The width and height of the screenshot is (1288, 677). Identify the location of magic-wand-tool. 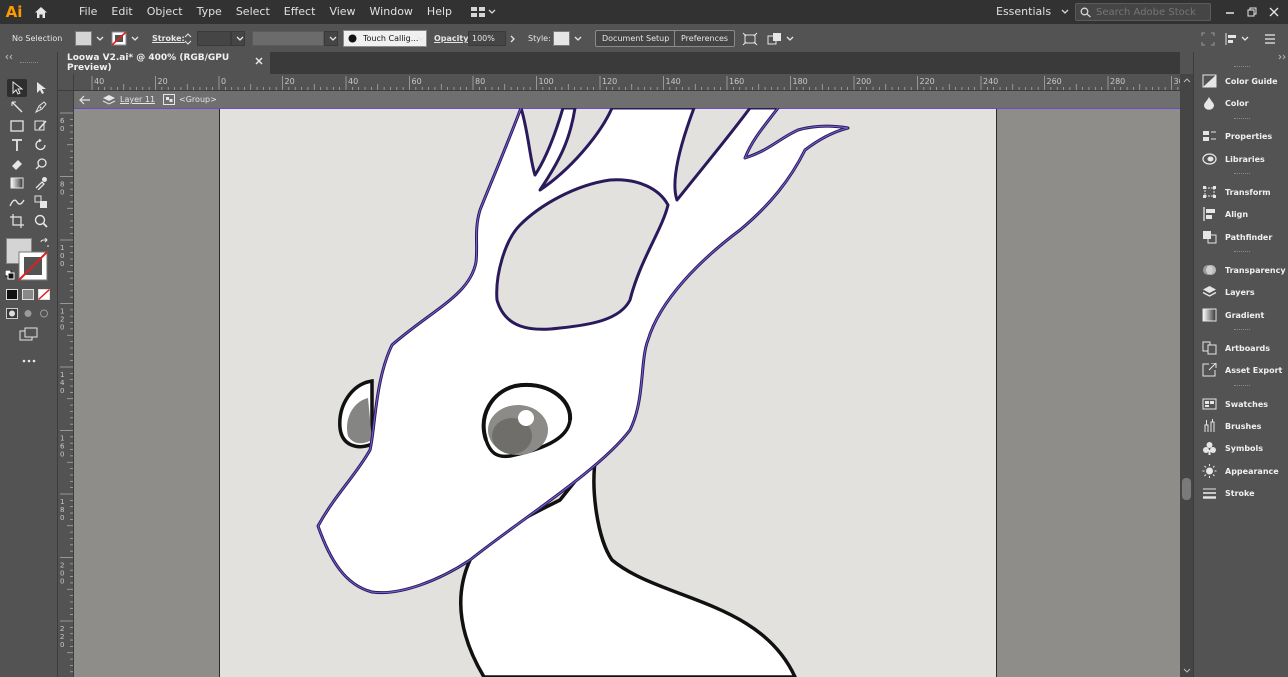
(17, 107).